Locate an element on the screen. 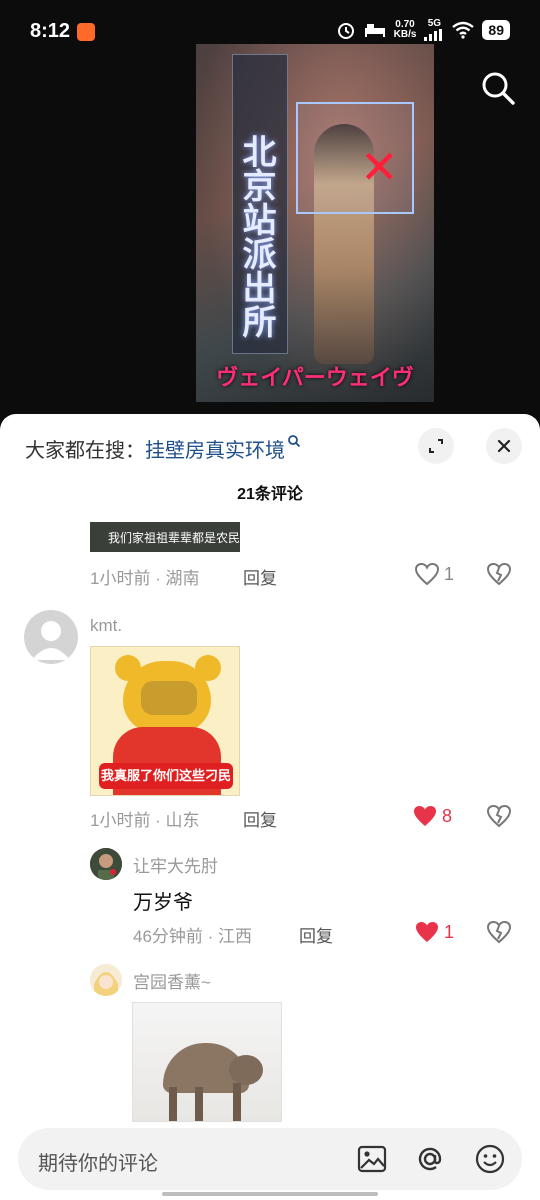 Image resolution: width=540 pixels, height=1200 pixels. expand-button is located at coordinates (436, 446).